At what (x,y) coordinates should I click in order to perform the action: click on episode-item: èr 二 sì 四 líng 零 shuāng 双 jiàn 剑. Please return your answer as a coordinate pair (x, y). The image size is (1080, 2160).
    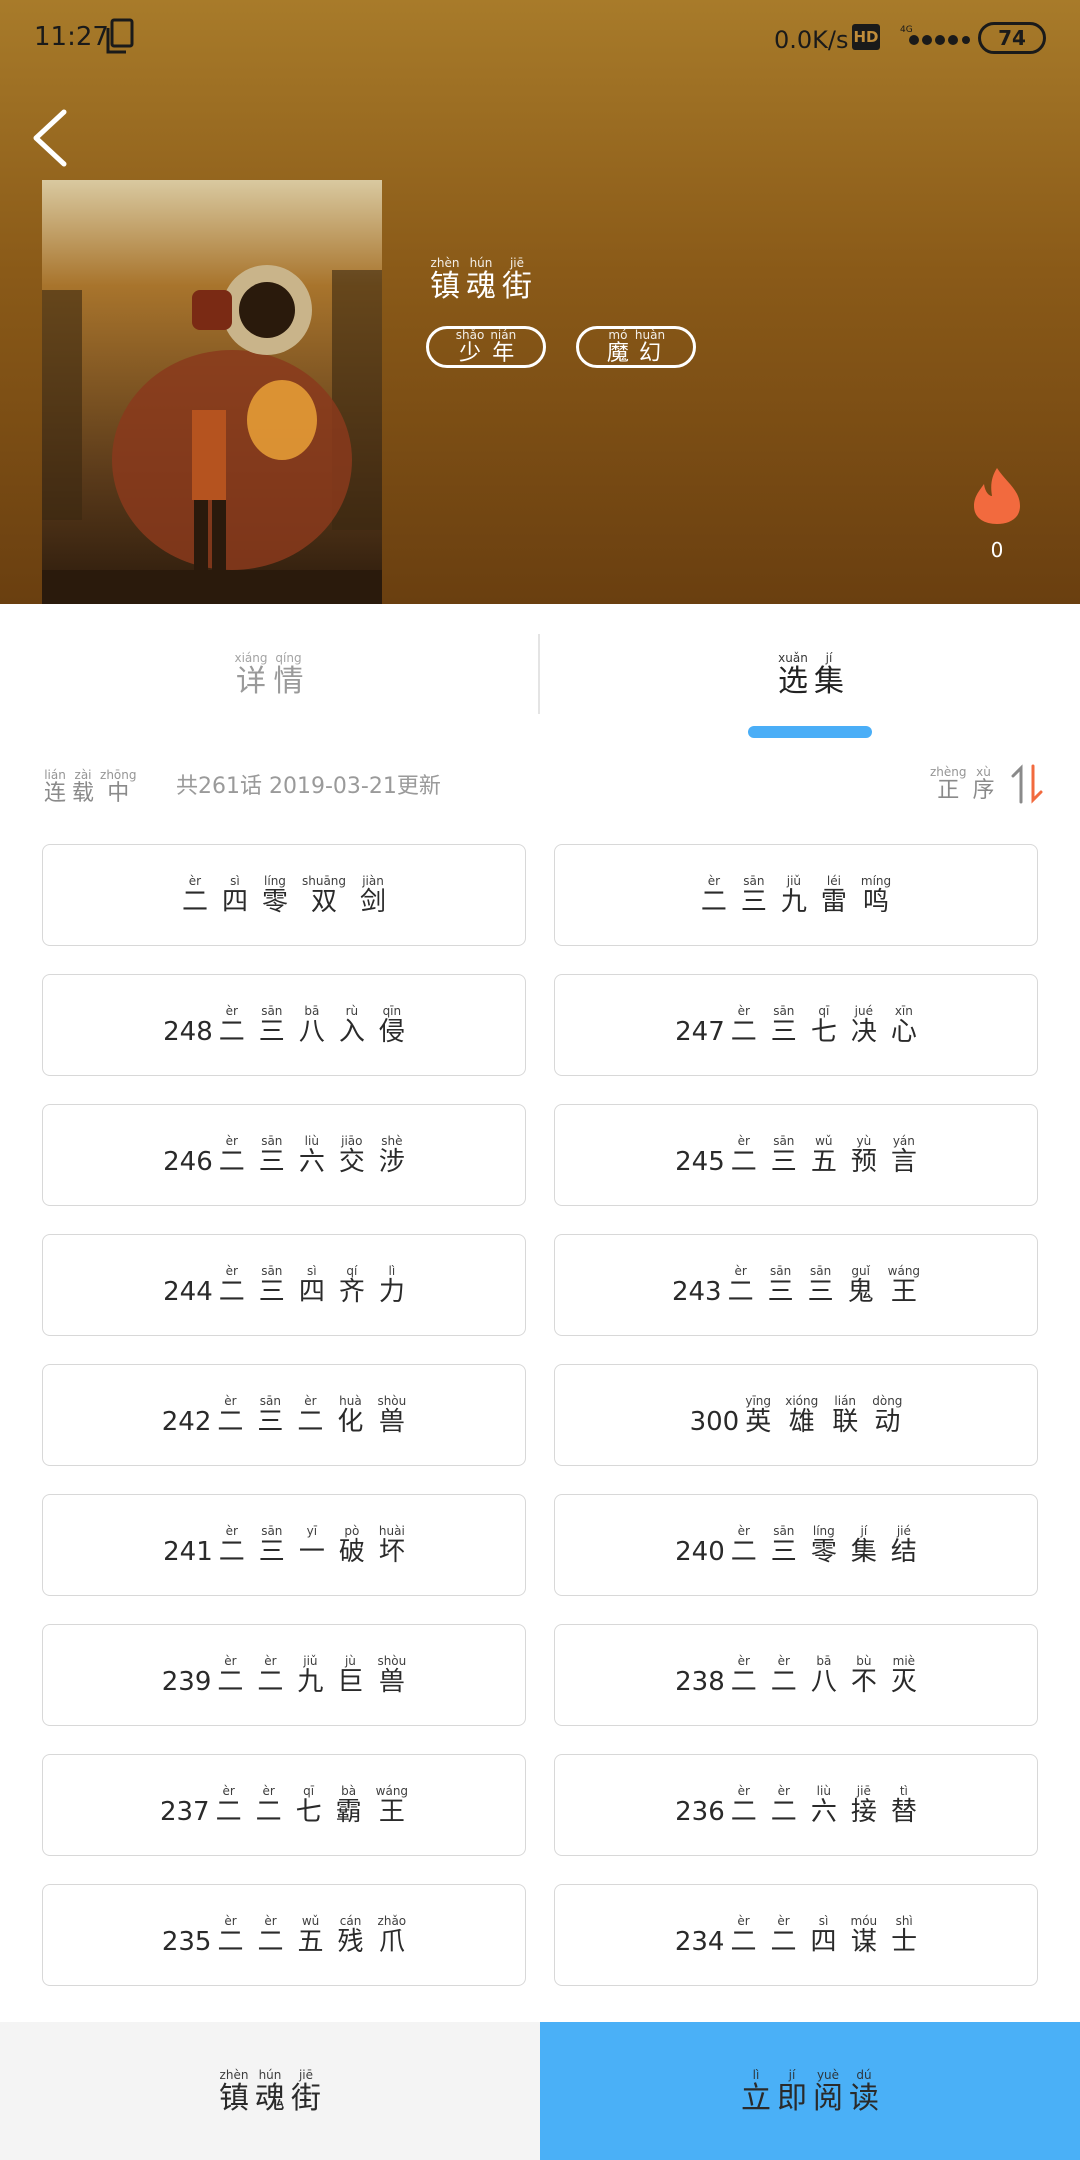
    Looking at the image, I should click on (284, 895).